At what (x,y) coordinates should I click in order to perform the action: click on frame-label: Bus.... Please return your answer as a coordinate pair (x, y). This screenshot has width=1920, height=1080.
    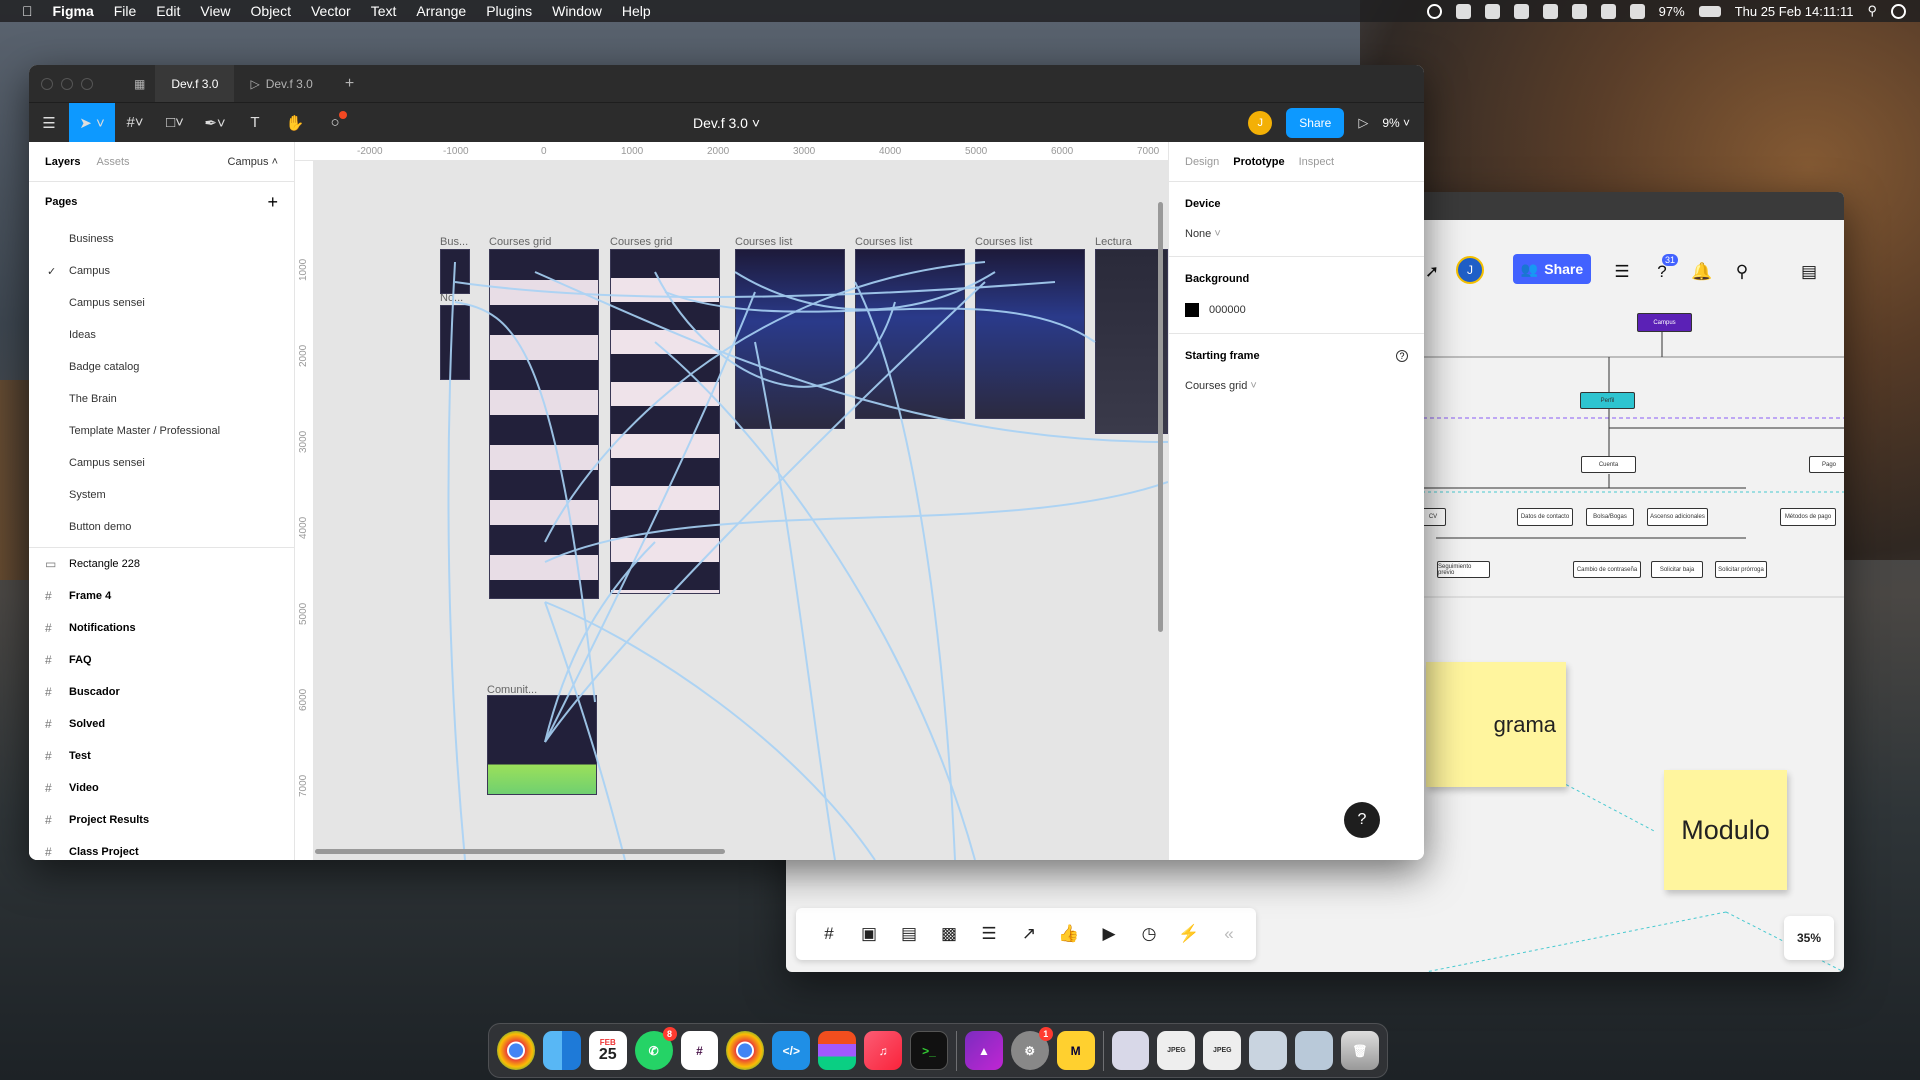
    Looking at the image, I should click on (454, 242).